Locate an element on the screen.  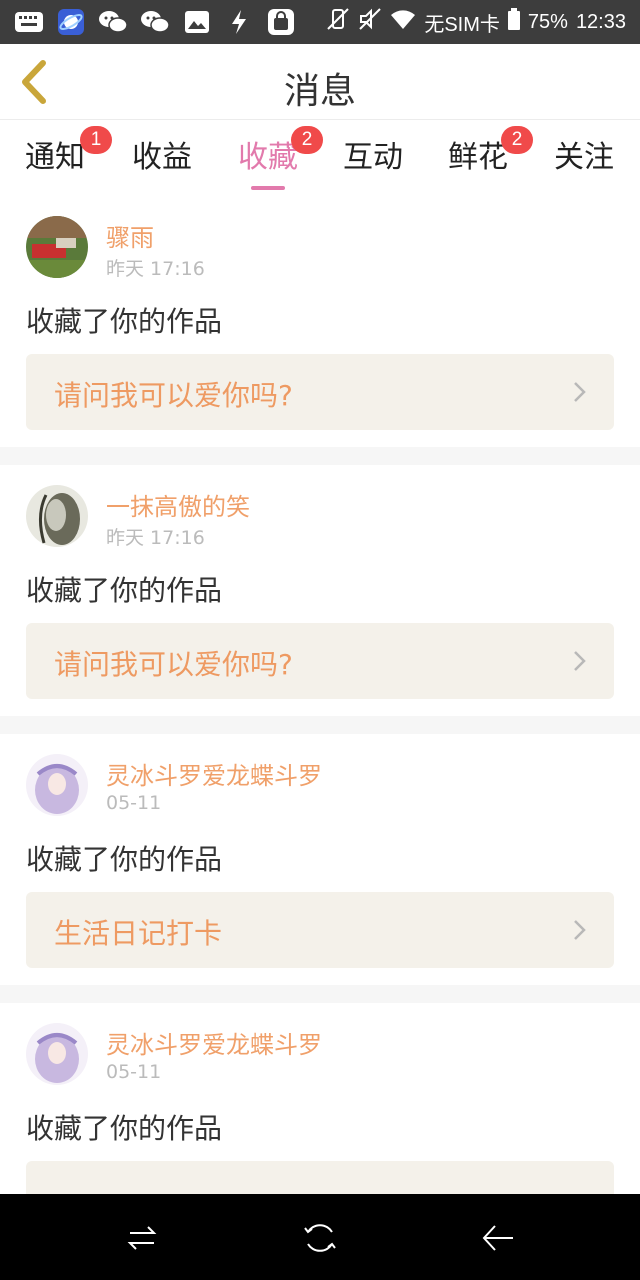
tab-earnings: 收益 is located at coordinates (162, 154).